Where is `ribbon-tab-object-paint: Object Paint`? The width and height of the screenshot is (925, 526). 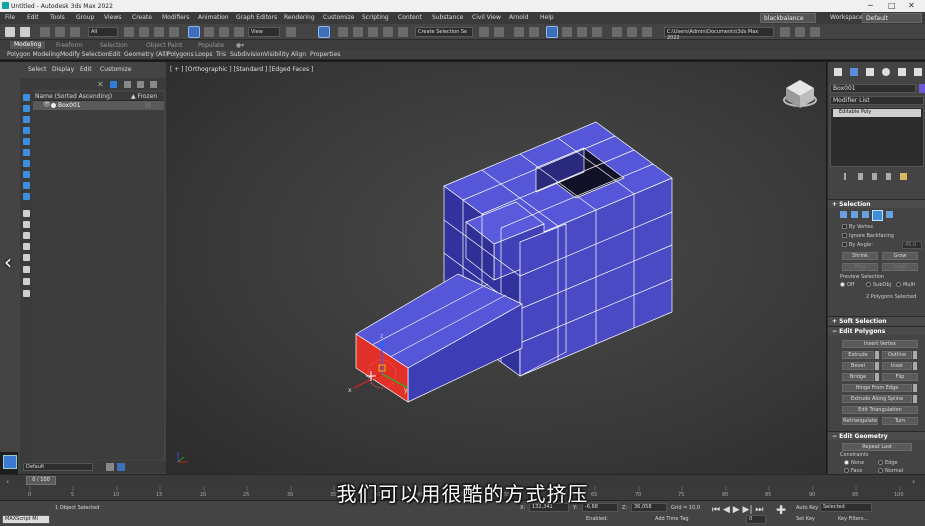
ribbon-tab-object-paint: Object Paint is located at coordinates (164, 45).